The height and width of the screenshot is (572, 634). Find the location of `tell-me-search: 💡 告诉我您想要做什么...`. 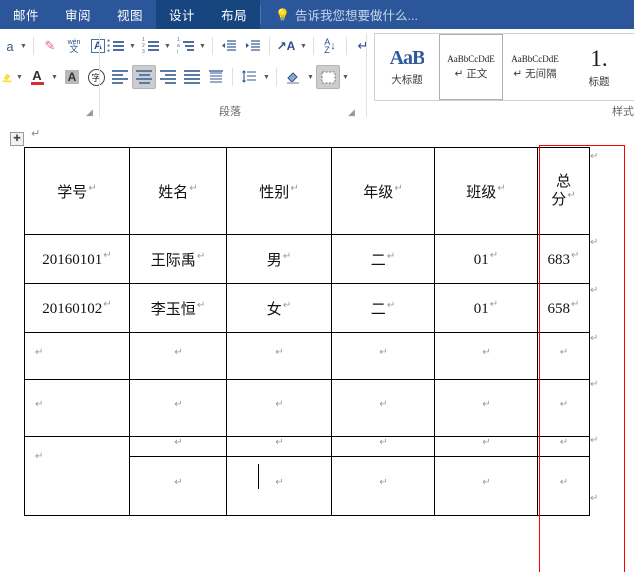

tell-me-search: 💡 告诉我您想要做什么... is located at coordinates (447, 14).